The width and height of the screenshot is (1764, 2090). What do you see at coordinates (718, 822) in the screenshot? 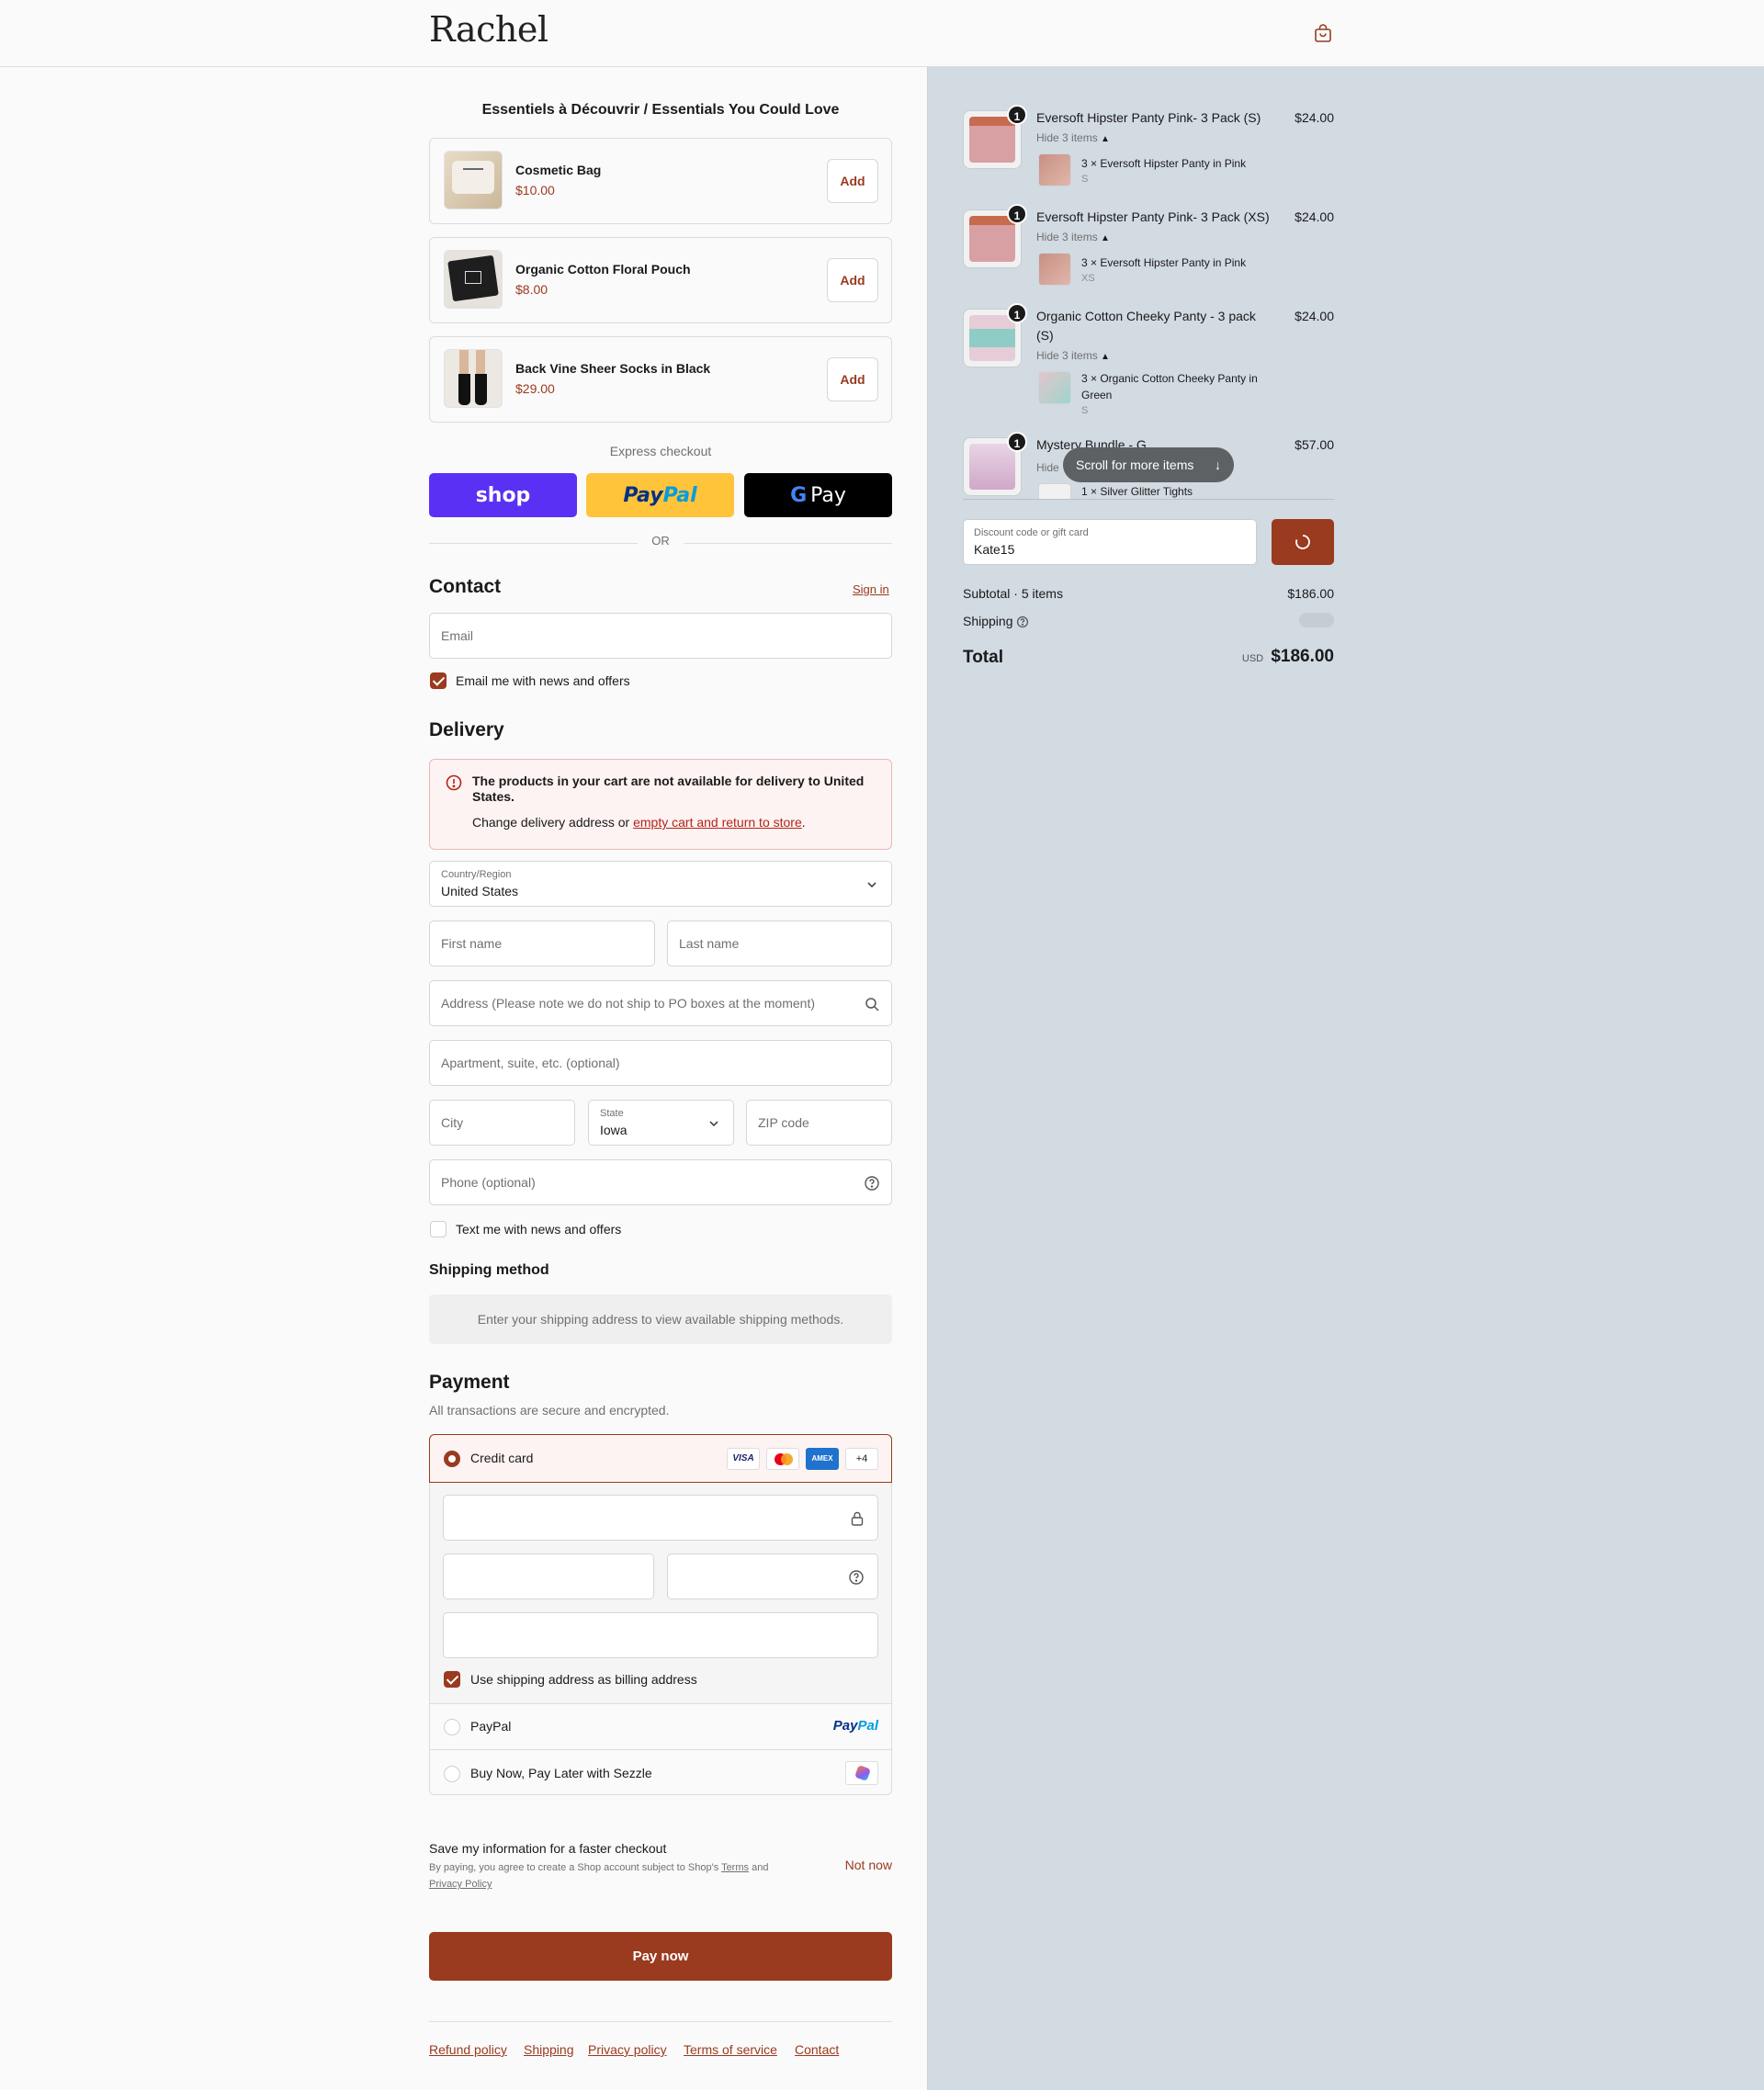
I see `empty-cart-link: empty cart and return to store` at bounding box center [718, 822].